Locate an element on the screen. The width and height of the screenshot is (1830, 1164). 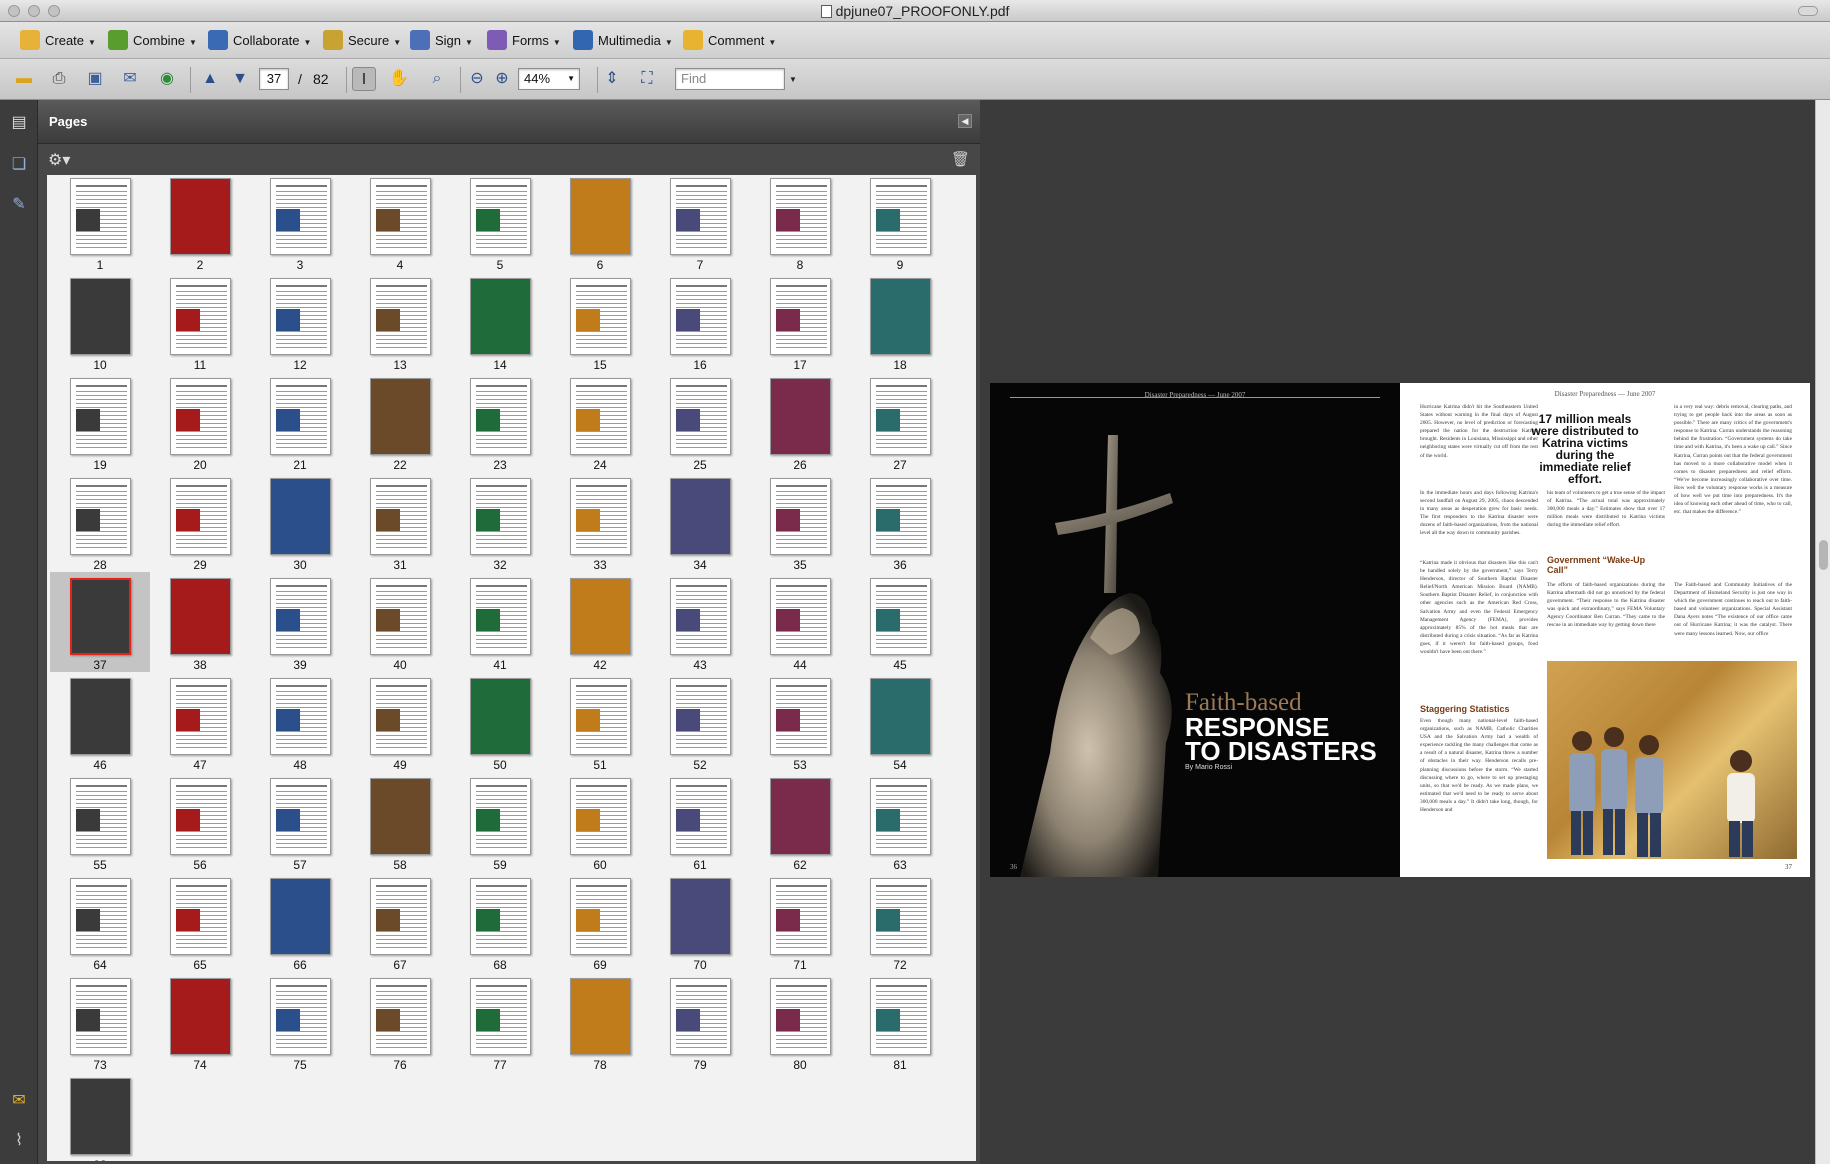
page-thumbnail: 7 is located at coordinates (700, 223).